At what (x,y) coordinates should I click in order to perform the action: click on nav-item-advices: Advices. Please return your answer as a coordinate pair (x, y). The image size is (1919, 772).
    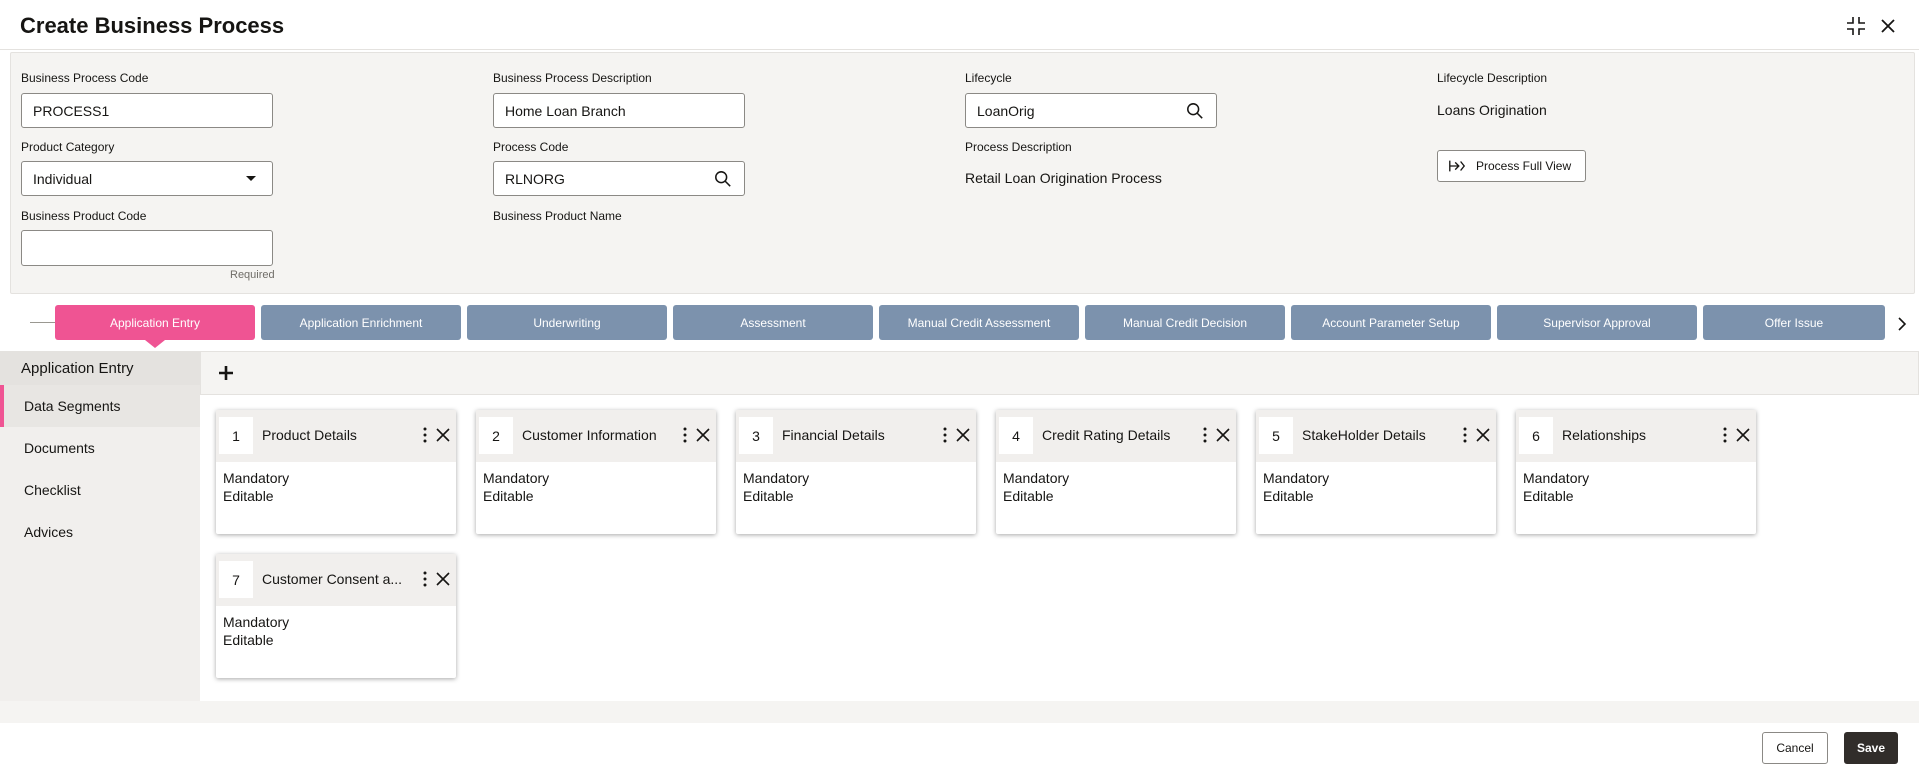
    Looking at the image, I should click on (100, 532).